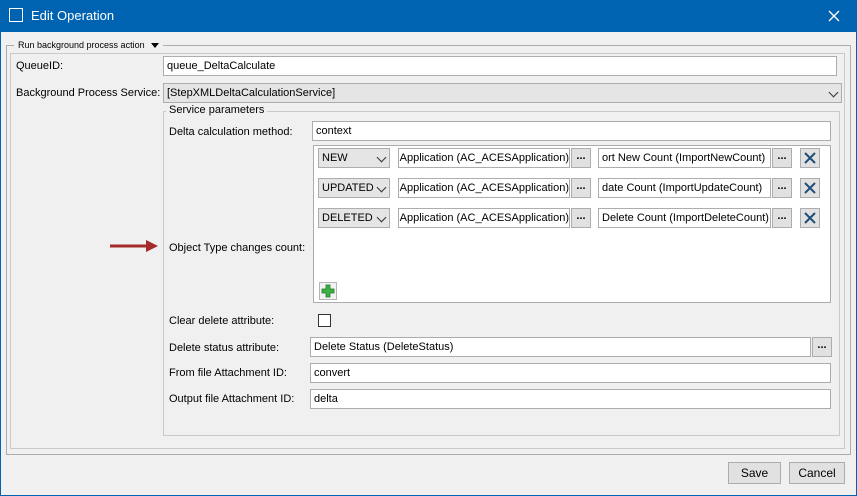 The width and height of the screenshot is (857, 496). Describe the element at coordinates (232, 399) in the screenshot. I see `output-file-label: Output file Attachment ID:` at that location.